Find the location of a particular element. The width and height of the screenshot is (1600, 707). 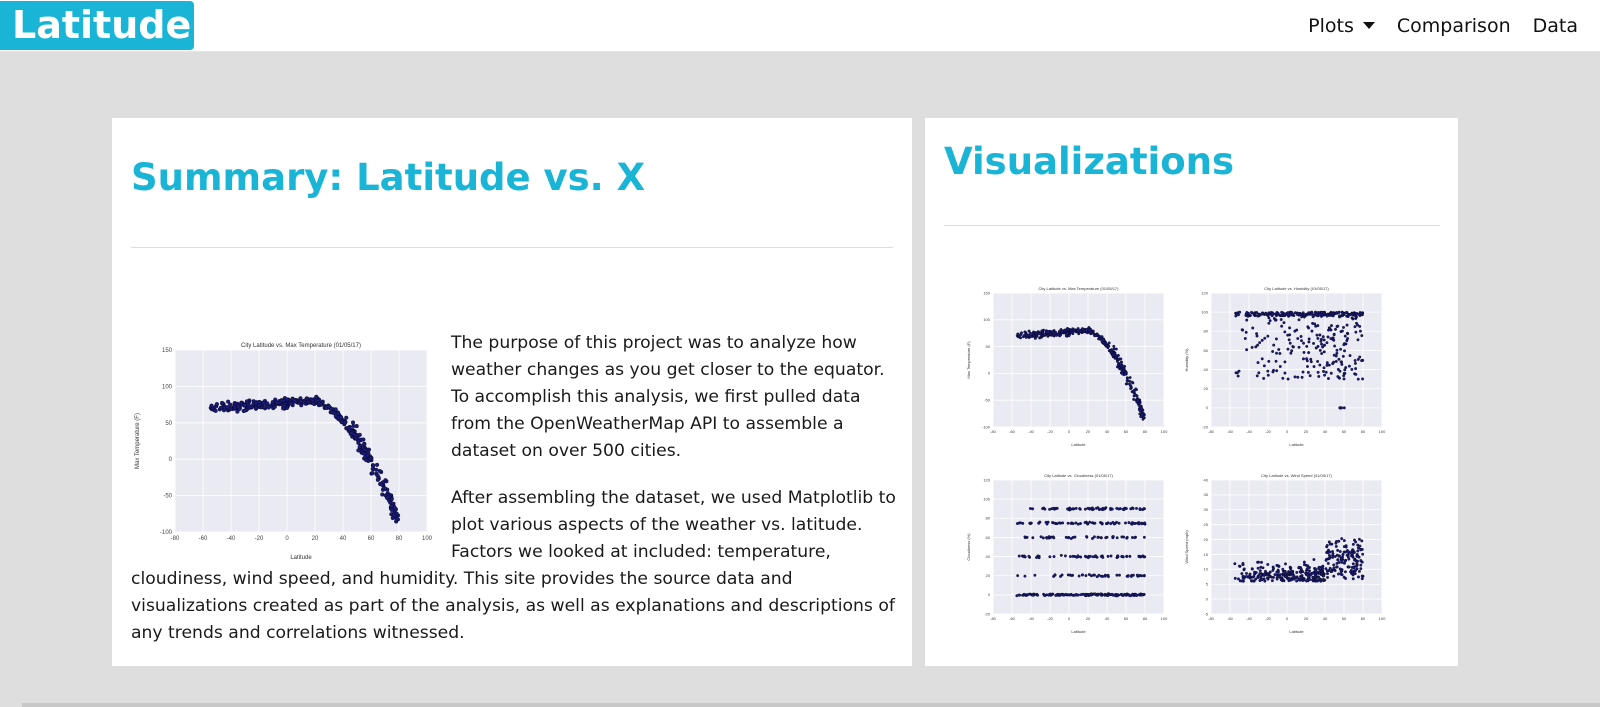

x-tick-label: 100 is located at coordinates (1382, 618).